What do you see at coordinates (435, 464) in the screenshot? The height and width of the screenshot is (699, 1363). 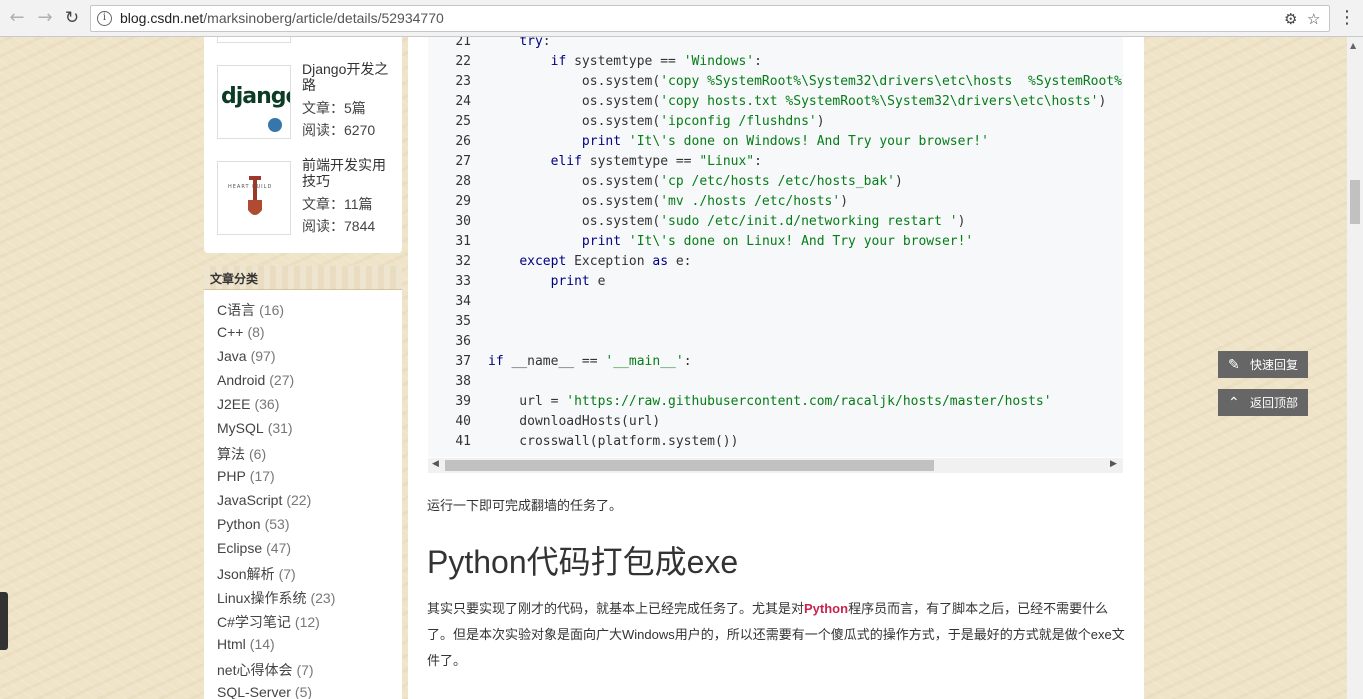 I see `scroll-left-arrow-icon: ◀` at bounding box center [435, 464].